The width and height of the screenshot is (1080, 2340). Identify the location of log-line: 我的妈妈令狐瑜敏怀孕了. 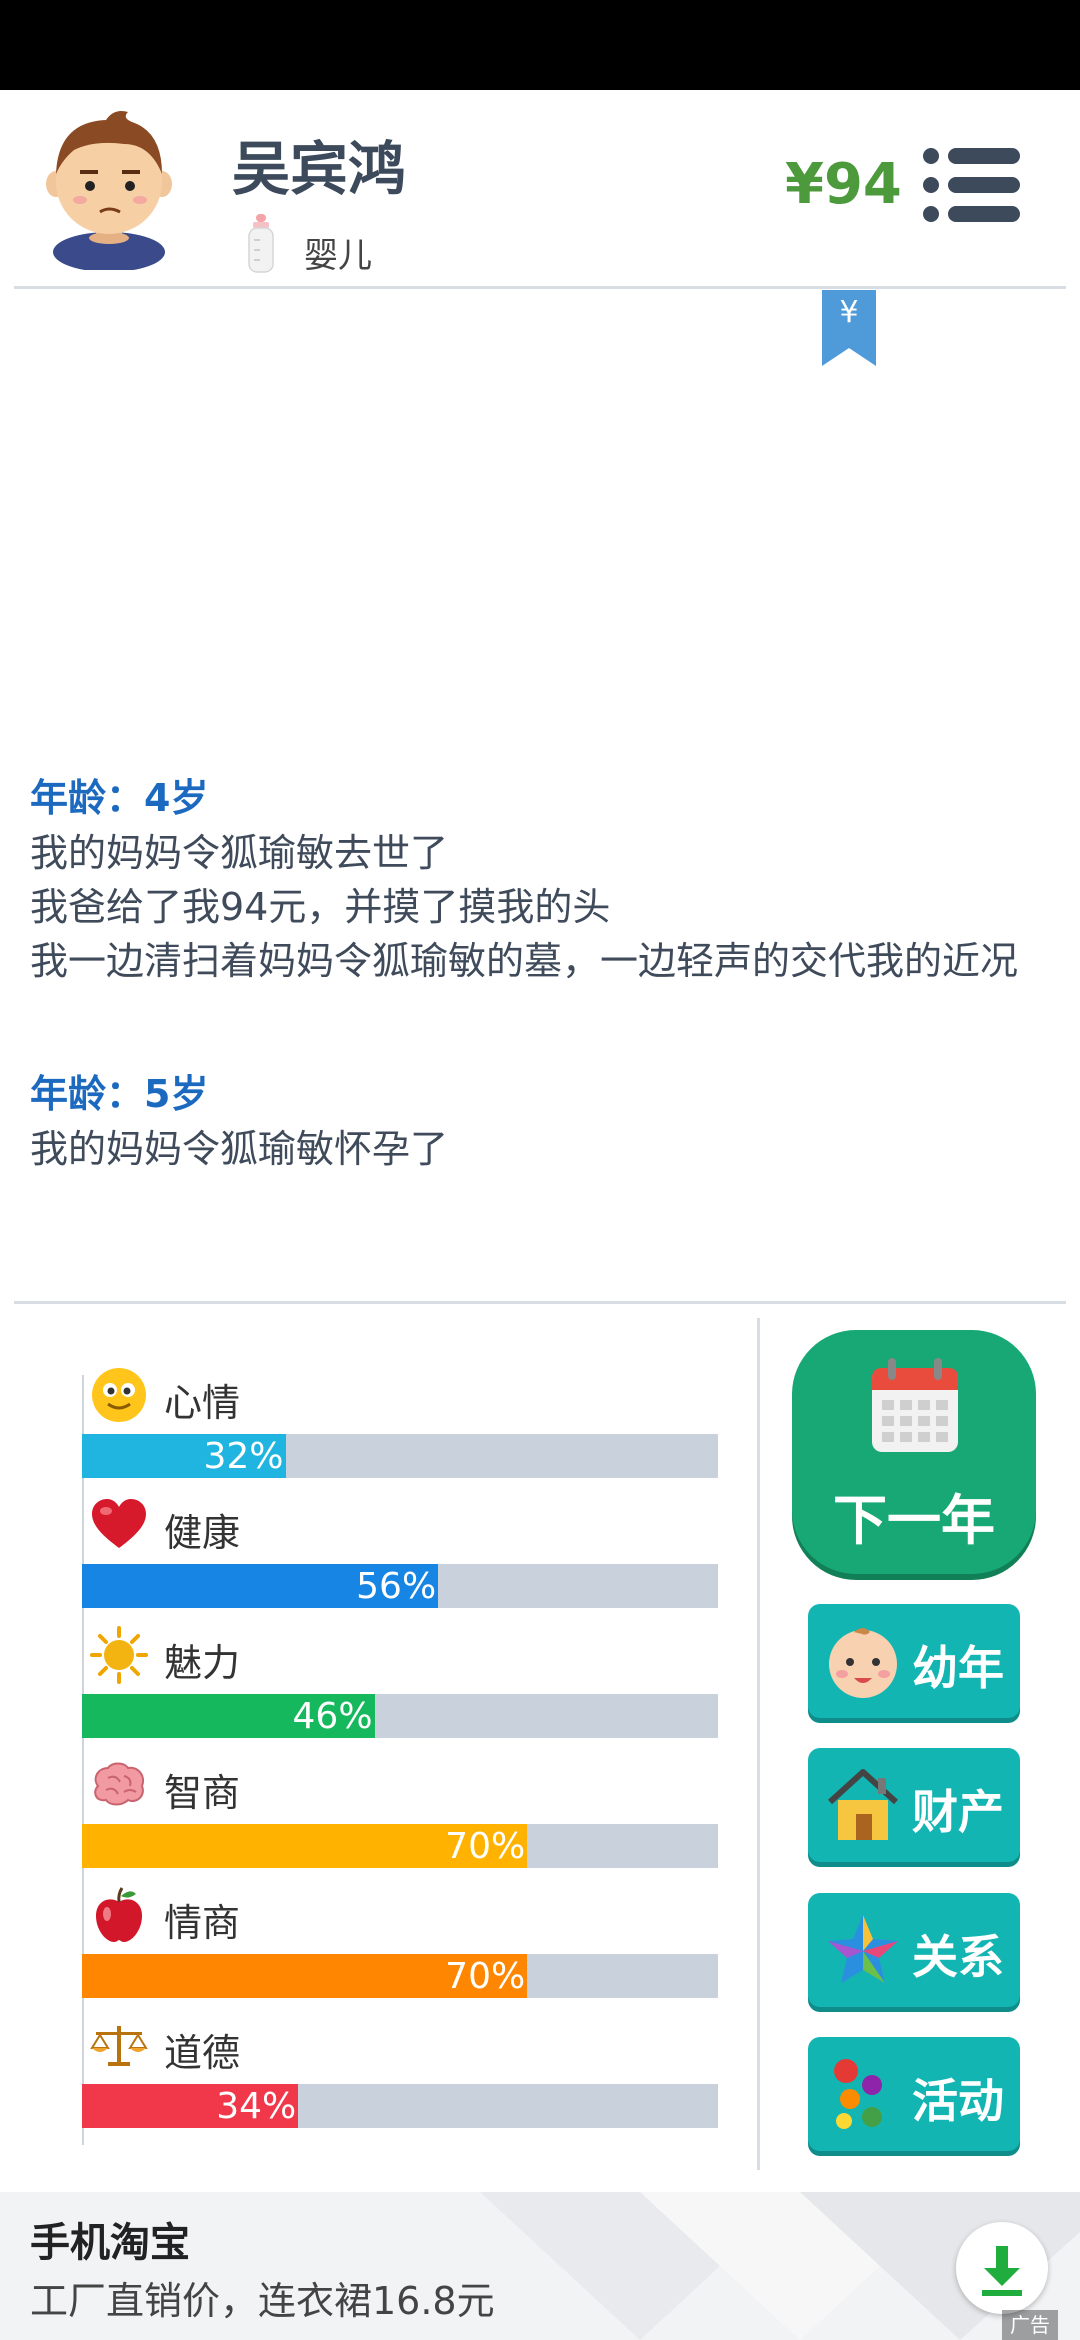
(239, 1149).